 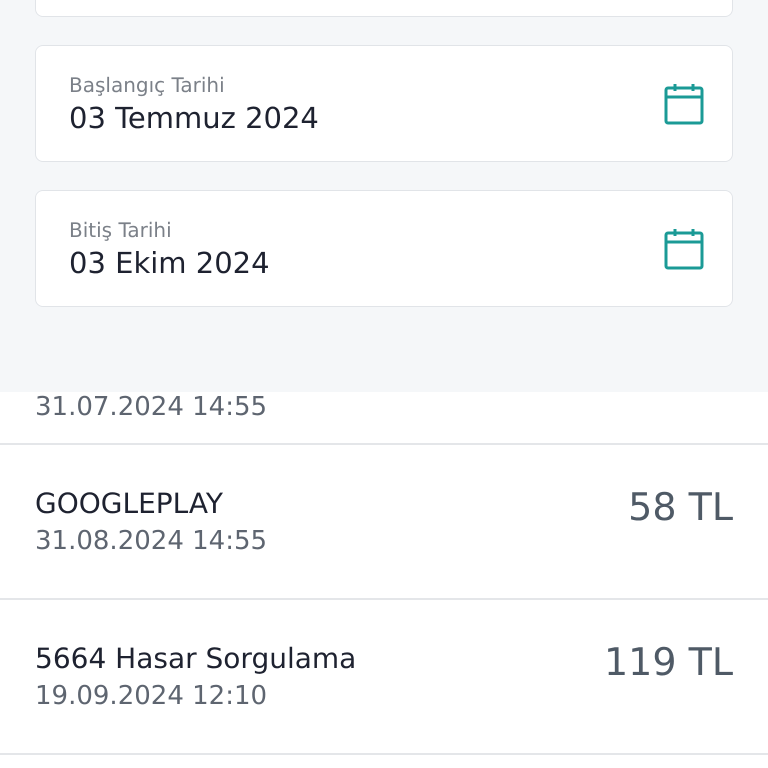 What do you see at coordinates (384, 248) in the screenshot?
I see `date-field: Bitiş Tarihi 03 Ekim 2024` at bounding box center [384, 248].